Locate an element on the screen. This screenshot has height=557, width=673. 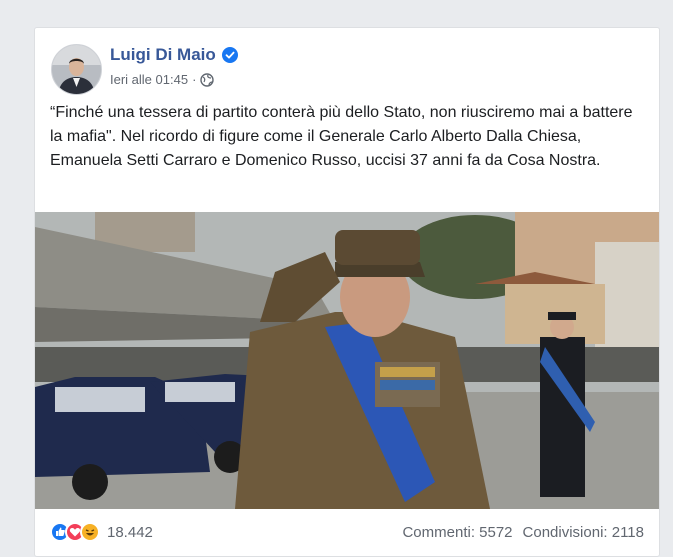
author-avatar is located at coordinates (76, 69).